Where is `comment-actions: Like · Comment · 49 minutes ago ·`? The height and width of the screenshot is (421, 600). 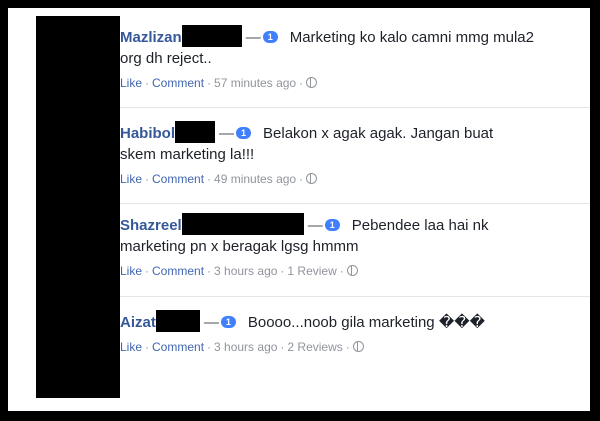
comment-actions: Like · Comment · 49 minutes ago · is located at coordinates (355, 179).